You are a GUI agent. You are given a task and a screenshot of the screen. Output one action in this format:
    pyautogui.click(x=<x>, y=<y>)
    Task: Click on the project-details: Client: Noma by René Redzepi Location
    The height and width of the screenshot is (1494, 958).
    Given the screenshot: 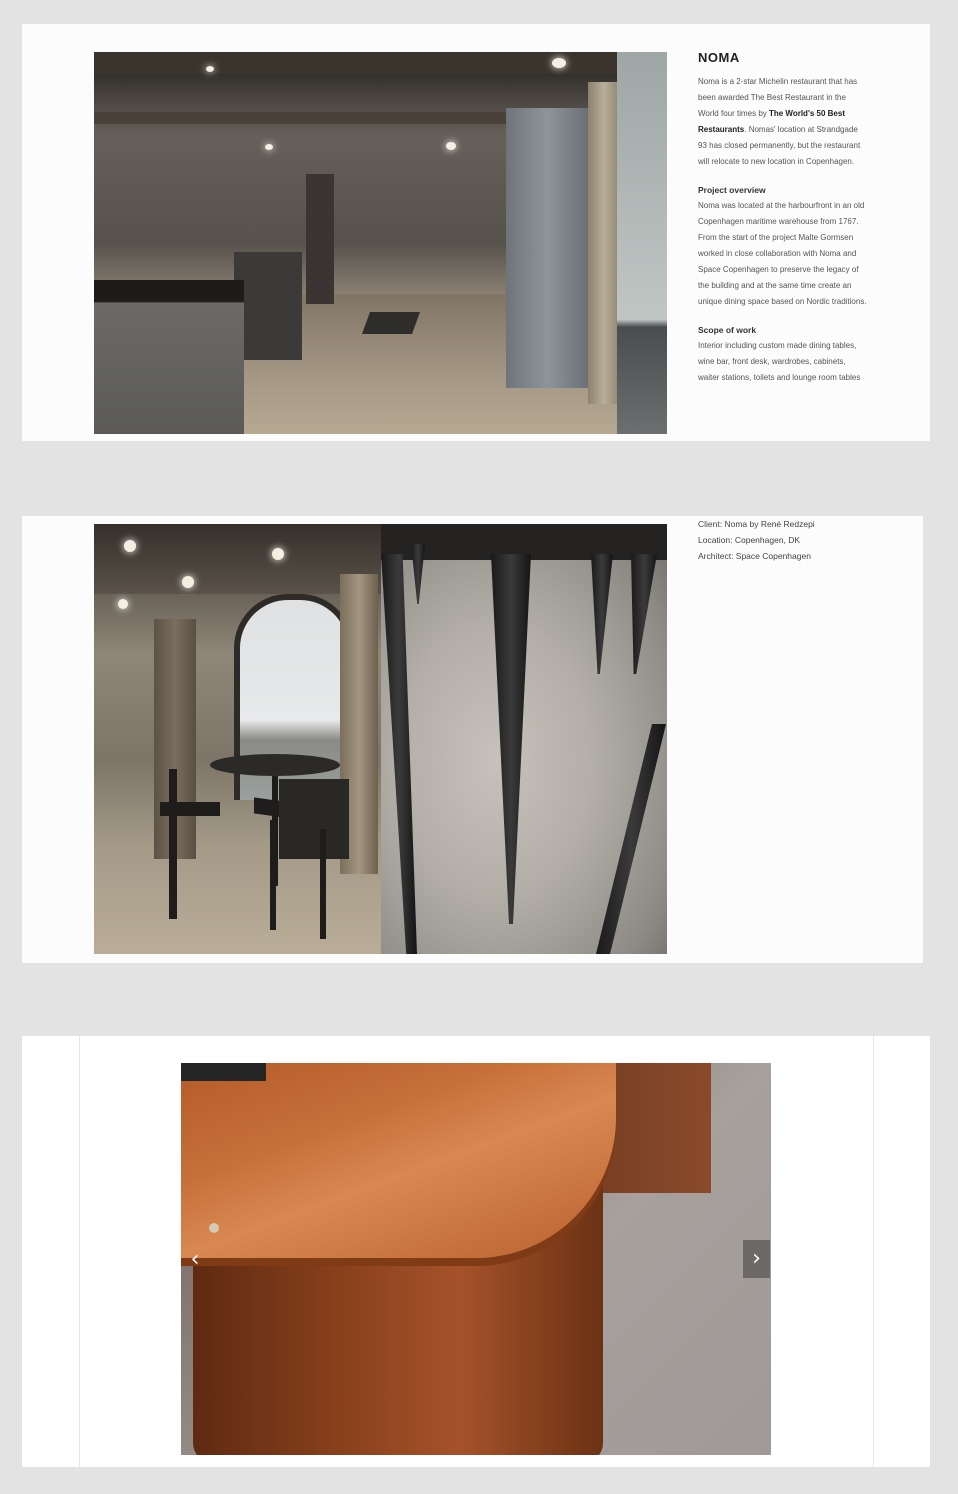 What is the action you would take?
    pyautogui.click(x=793, y=540)
    